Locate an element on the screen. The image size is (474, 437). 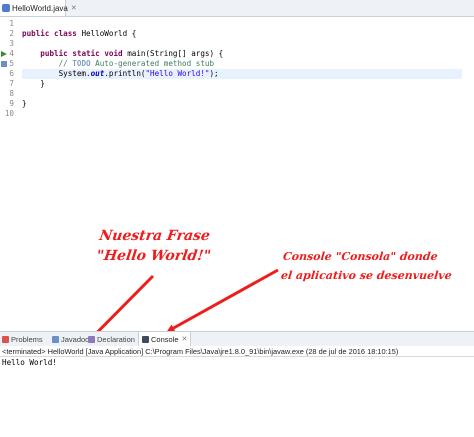
annotation-phrase-line1: Nuestra Frase is located at coordinates (155, 236).